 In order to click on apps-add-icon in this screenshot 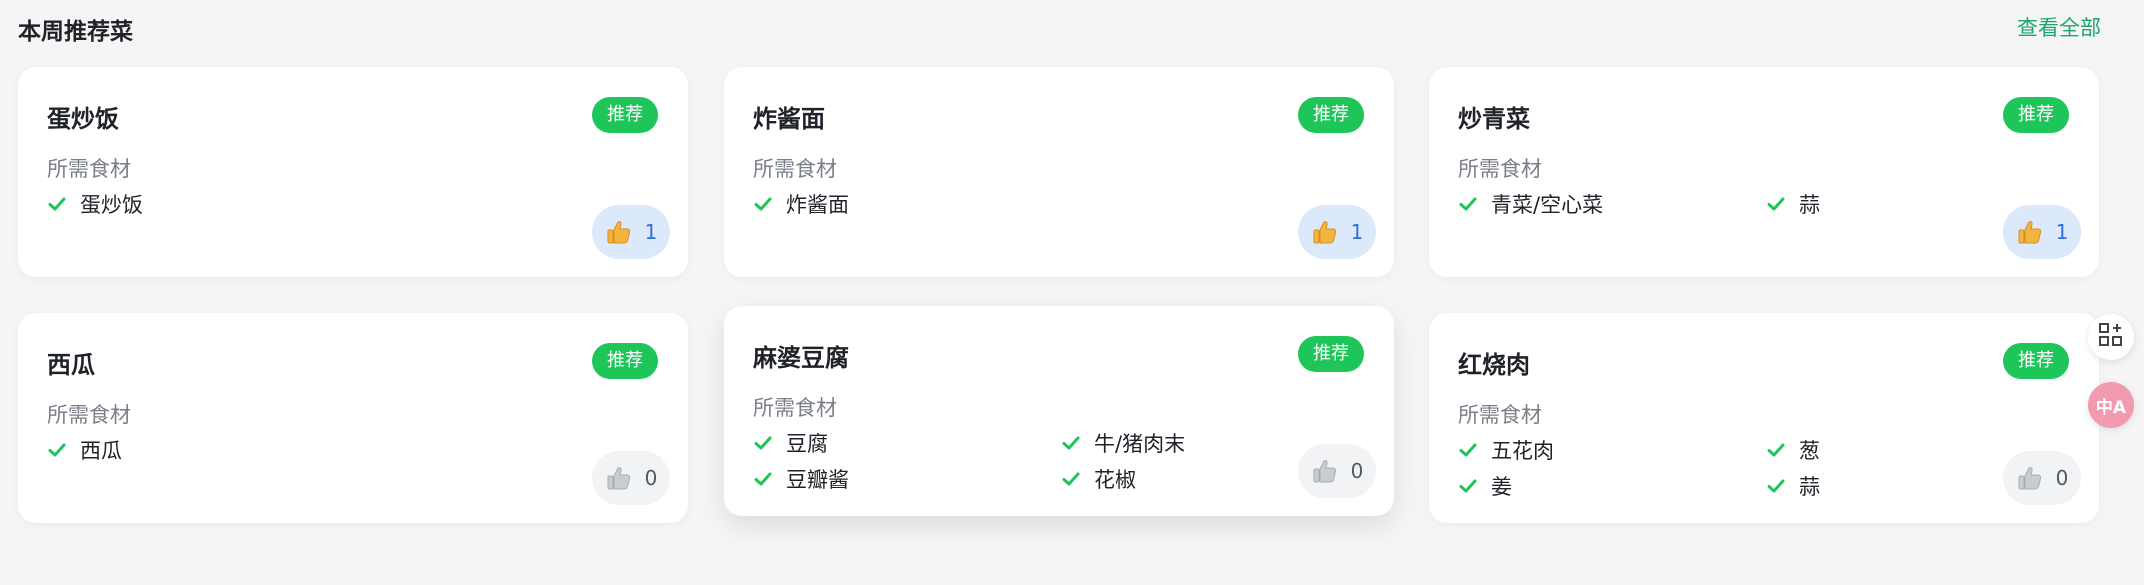, I will do `click(2111, 337)`.